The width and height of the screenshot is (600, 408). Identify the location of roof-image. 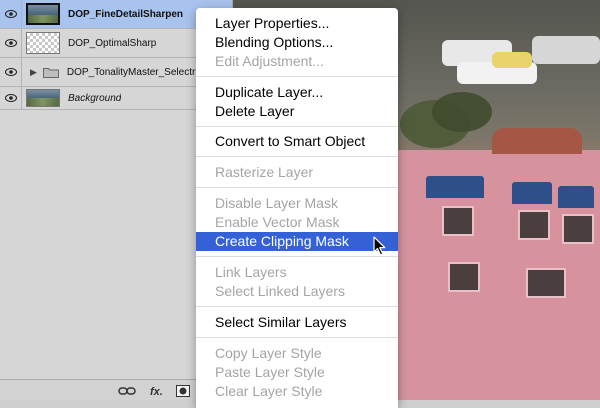
(537, 141).